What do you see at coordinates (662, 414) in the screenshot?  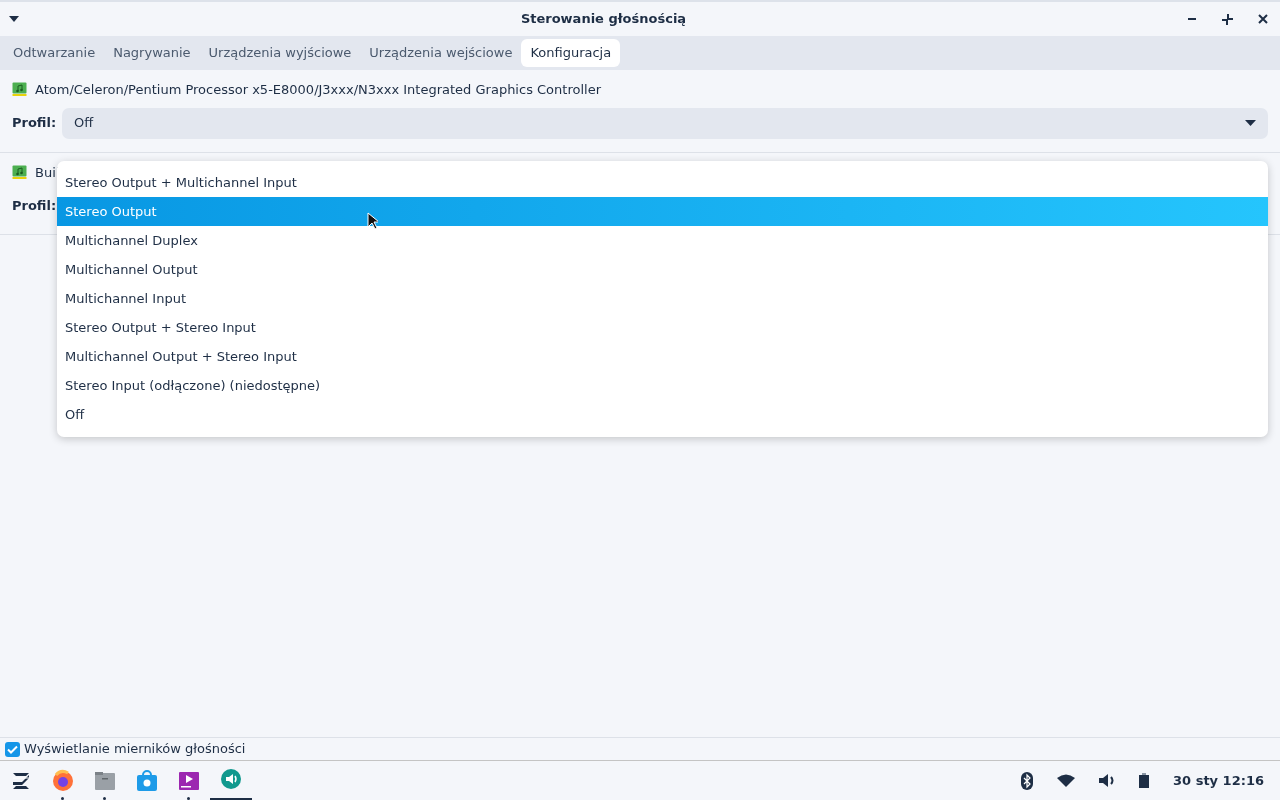 I see `menu-option: Off` at bounding box center [662, 414].